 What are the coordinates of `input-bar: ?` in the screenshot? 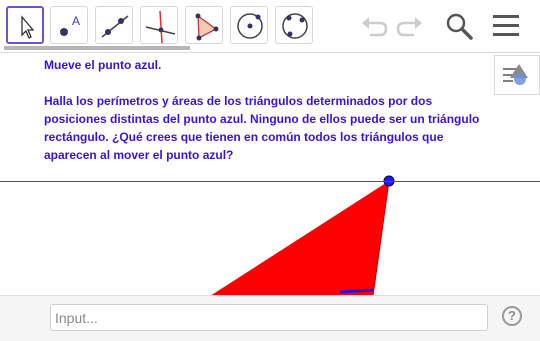 It's located at (270, 318).